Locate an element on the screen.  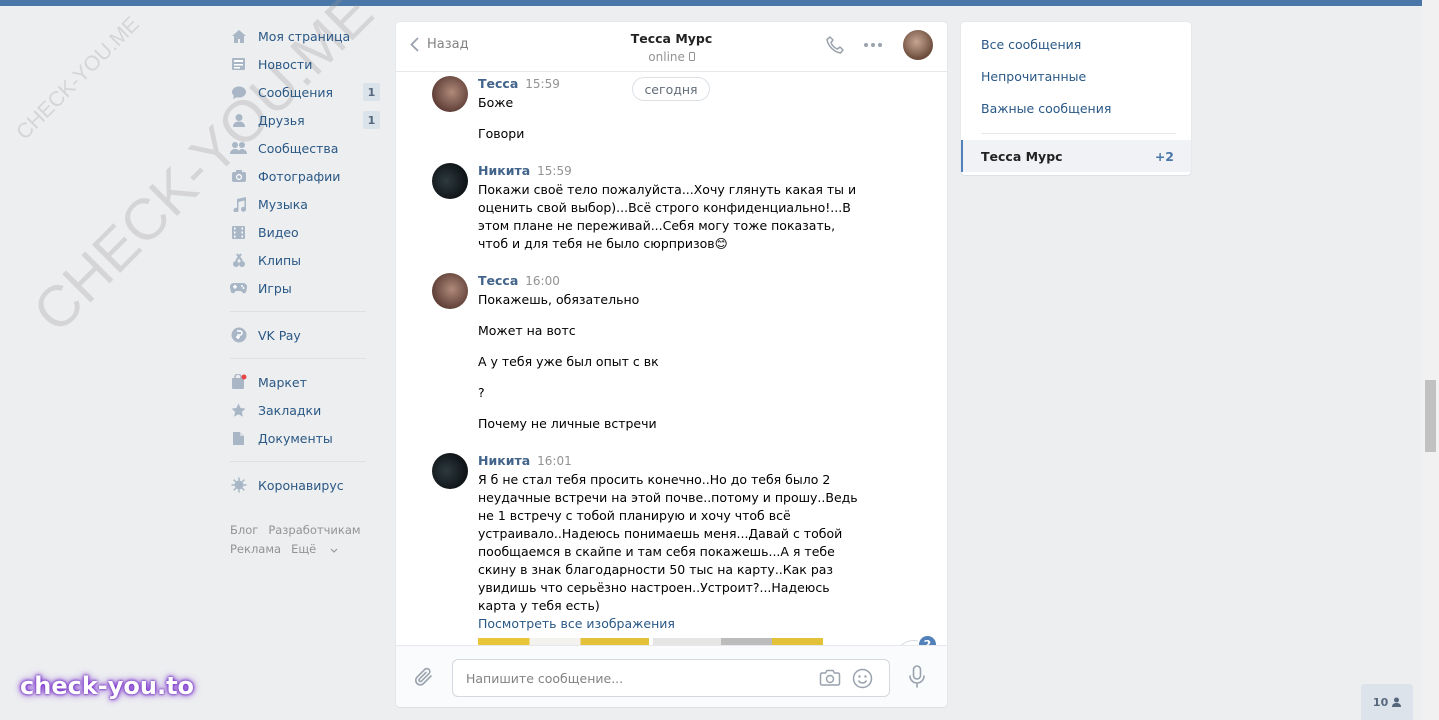
document-icon is located at coordinates (238, 438).